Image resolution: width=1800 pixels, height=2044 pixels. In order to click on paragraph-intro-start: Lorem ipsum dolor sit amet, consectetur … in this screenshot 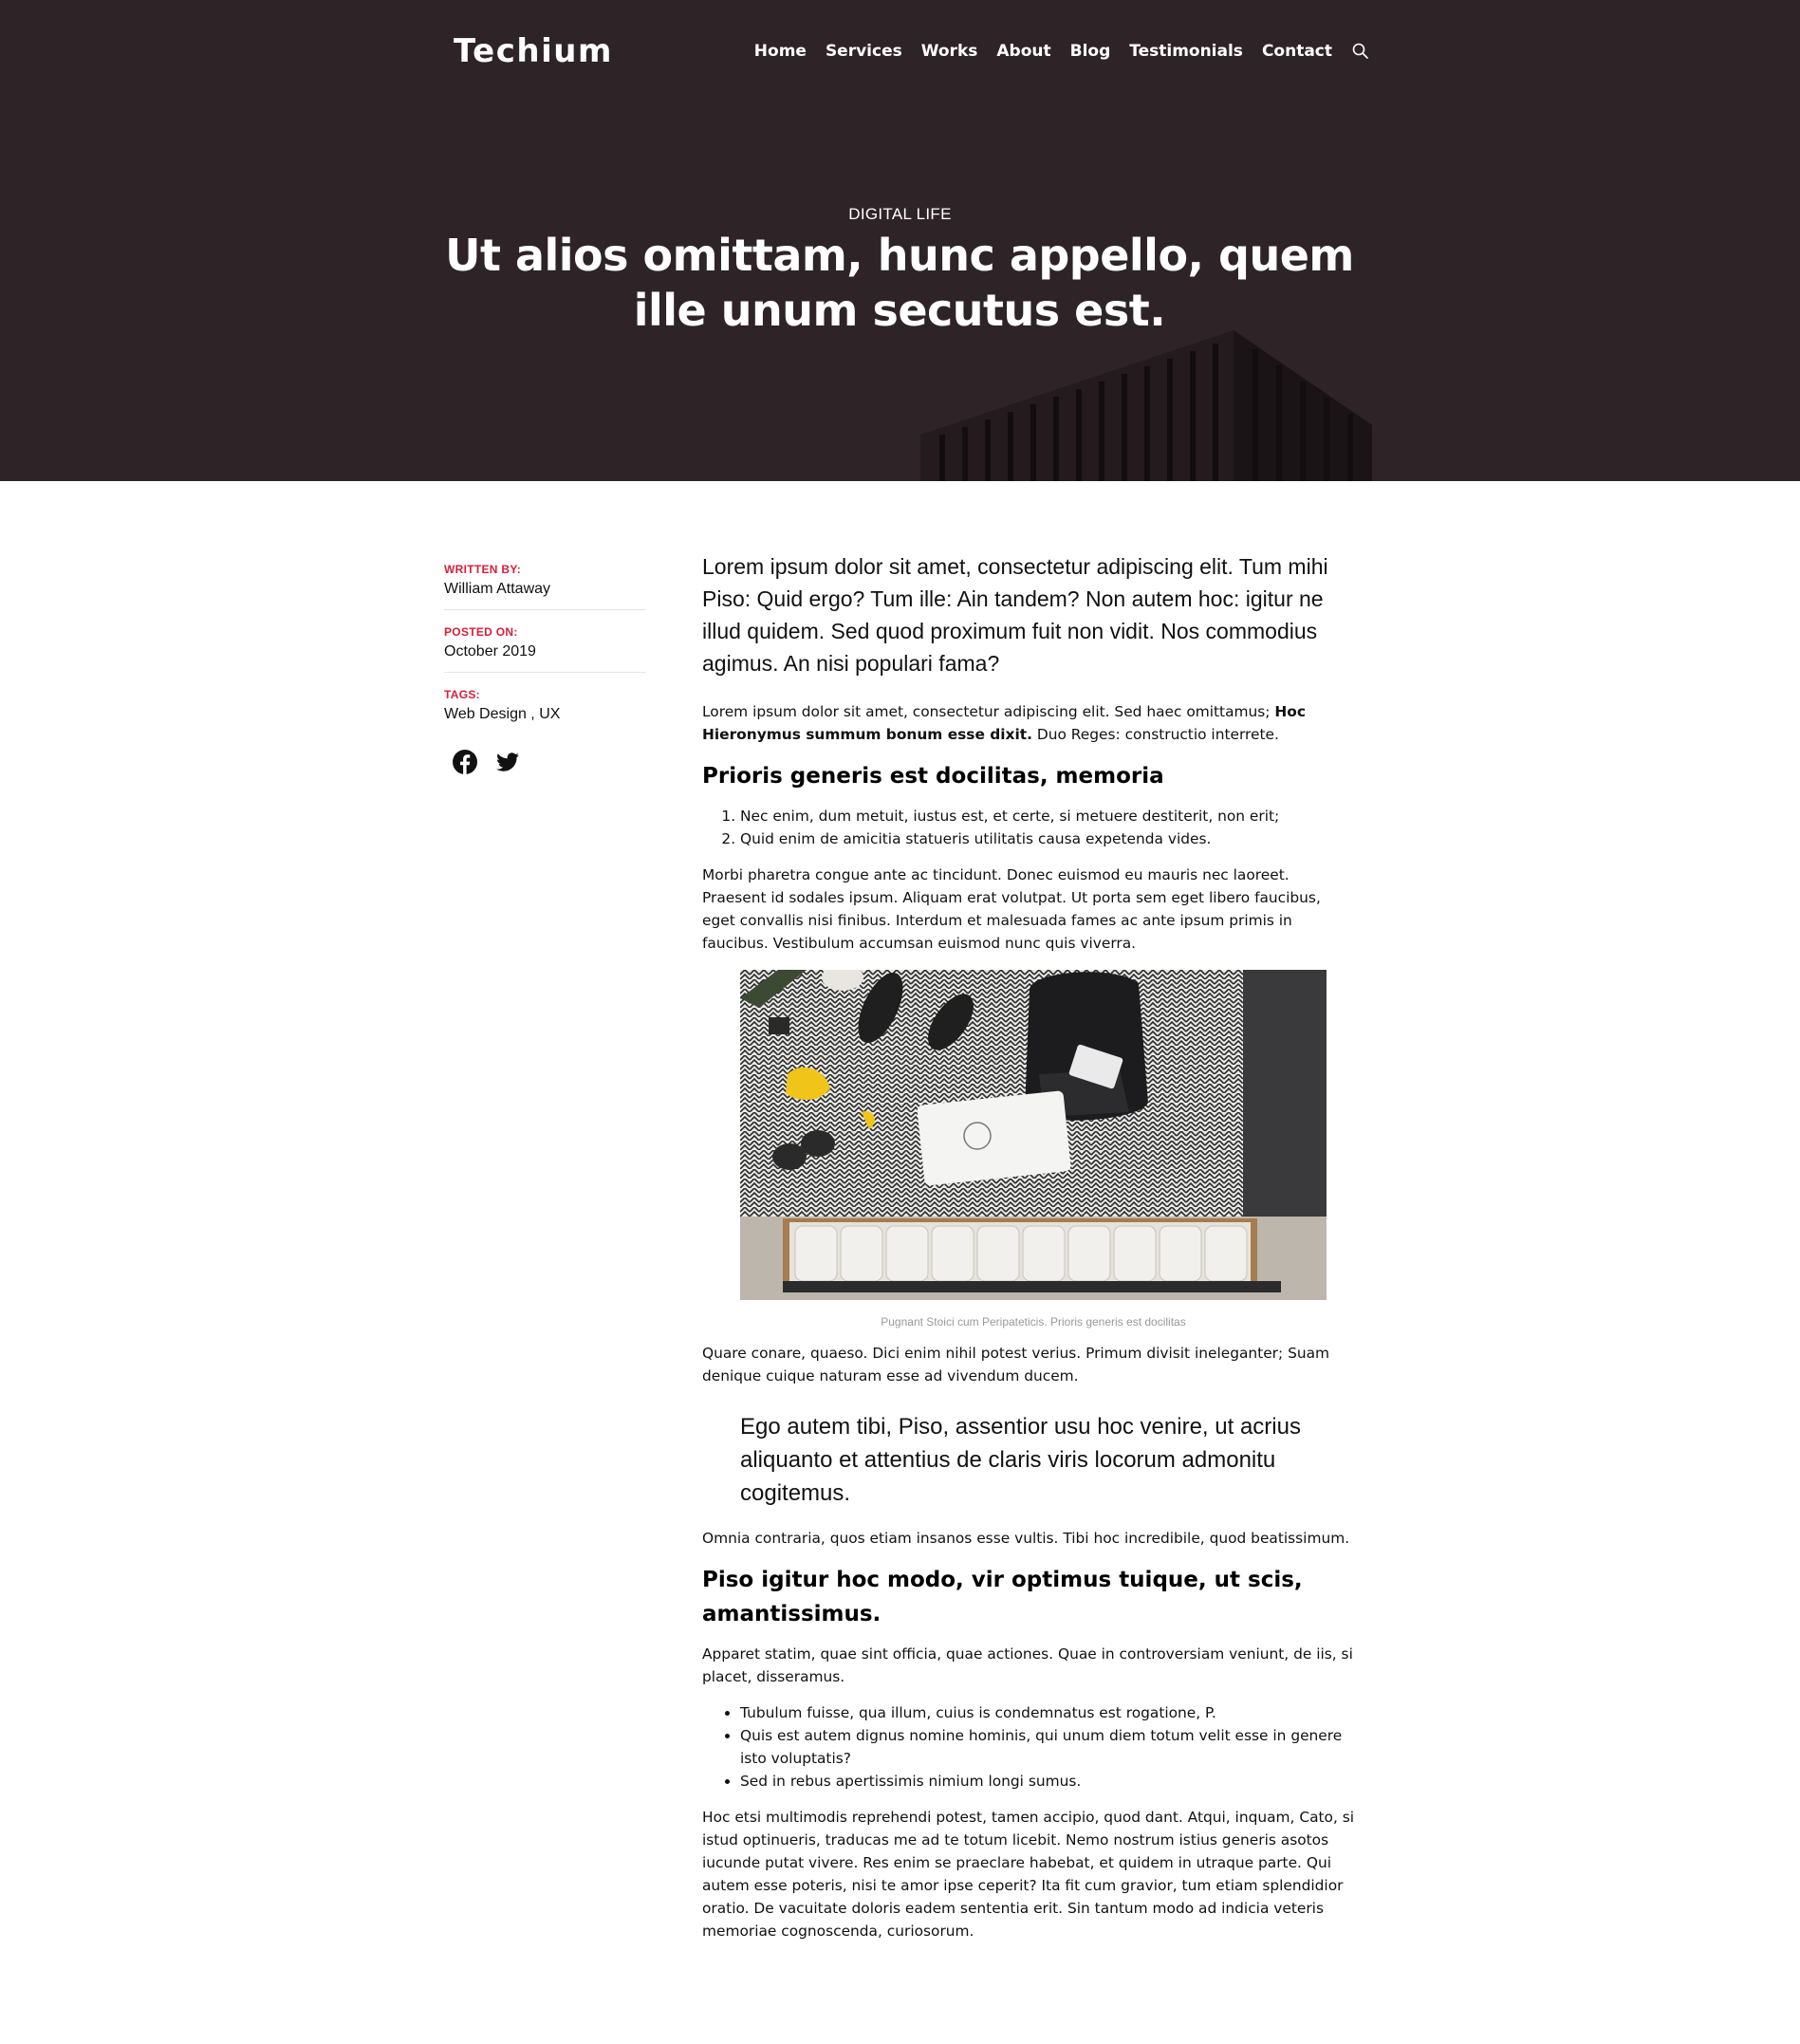, I will do `click(988, 711)`.